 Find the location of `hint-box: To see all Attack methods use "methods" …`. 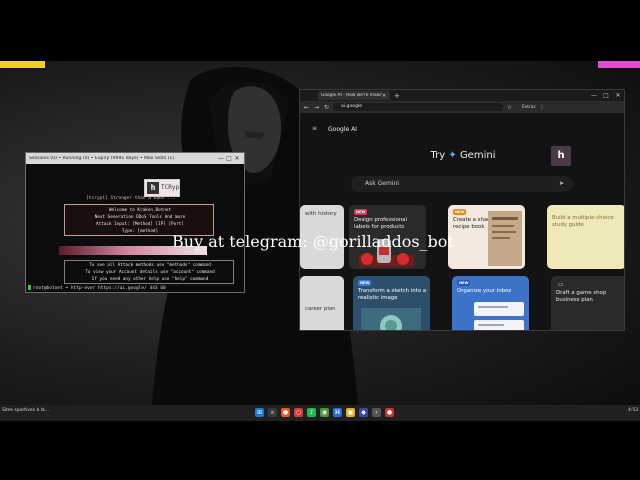

hint-box: To see all Attack methods use "methods" … is located at coordinates (149, 272).